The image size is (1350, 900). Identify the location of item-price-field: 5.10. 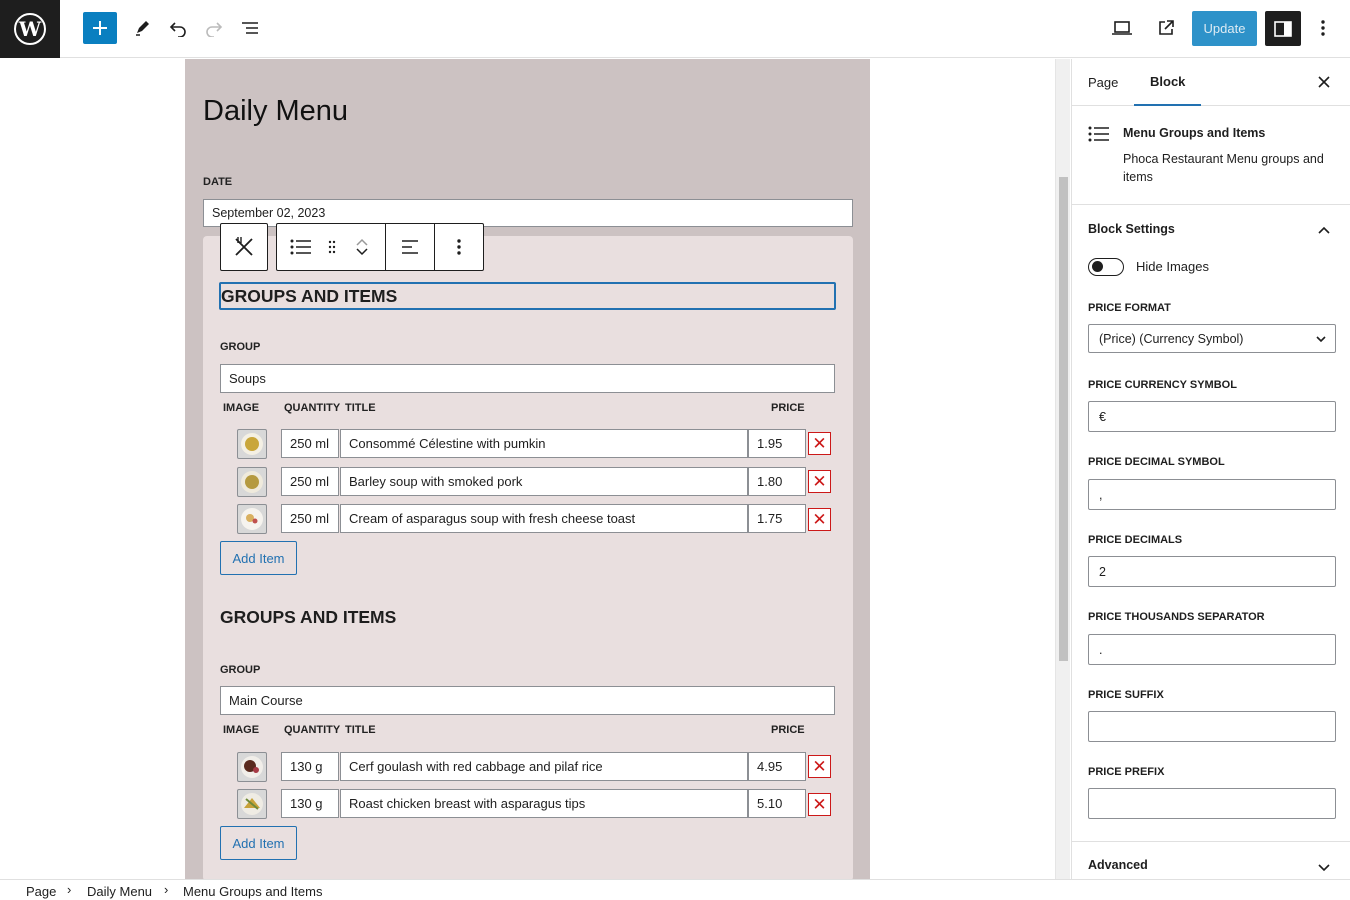
(777, 803).